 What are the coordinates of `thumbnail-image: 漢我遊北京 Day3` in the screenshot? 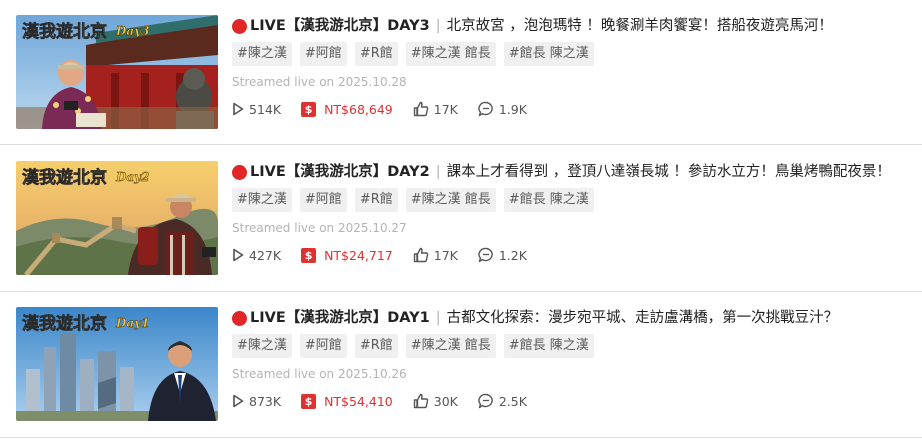 It's located at (117, 72).